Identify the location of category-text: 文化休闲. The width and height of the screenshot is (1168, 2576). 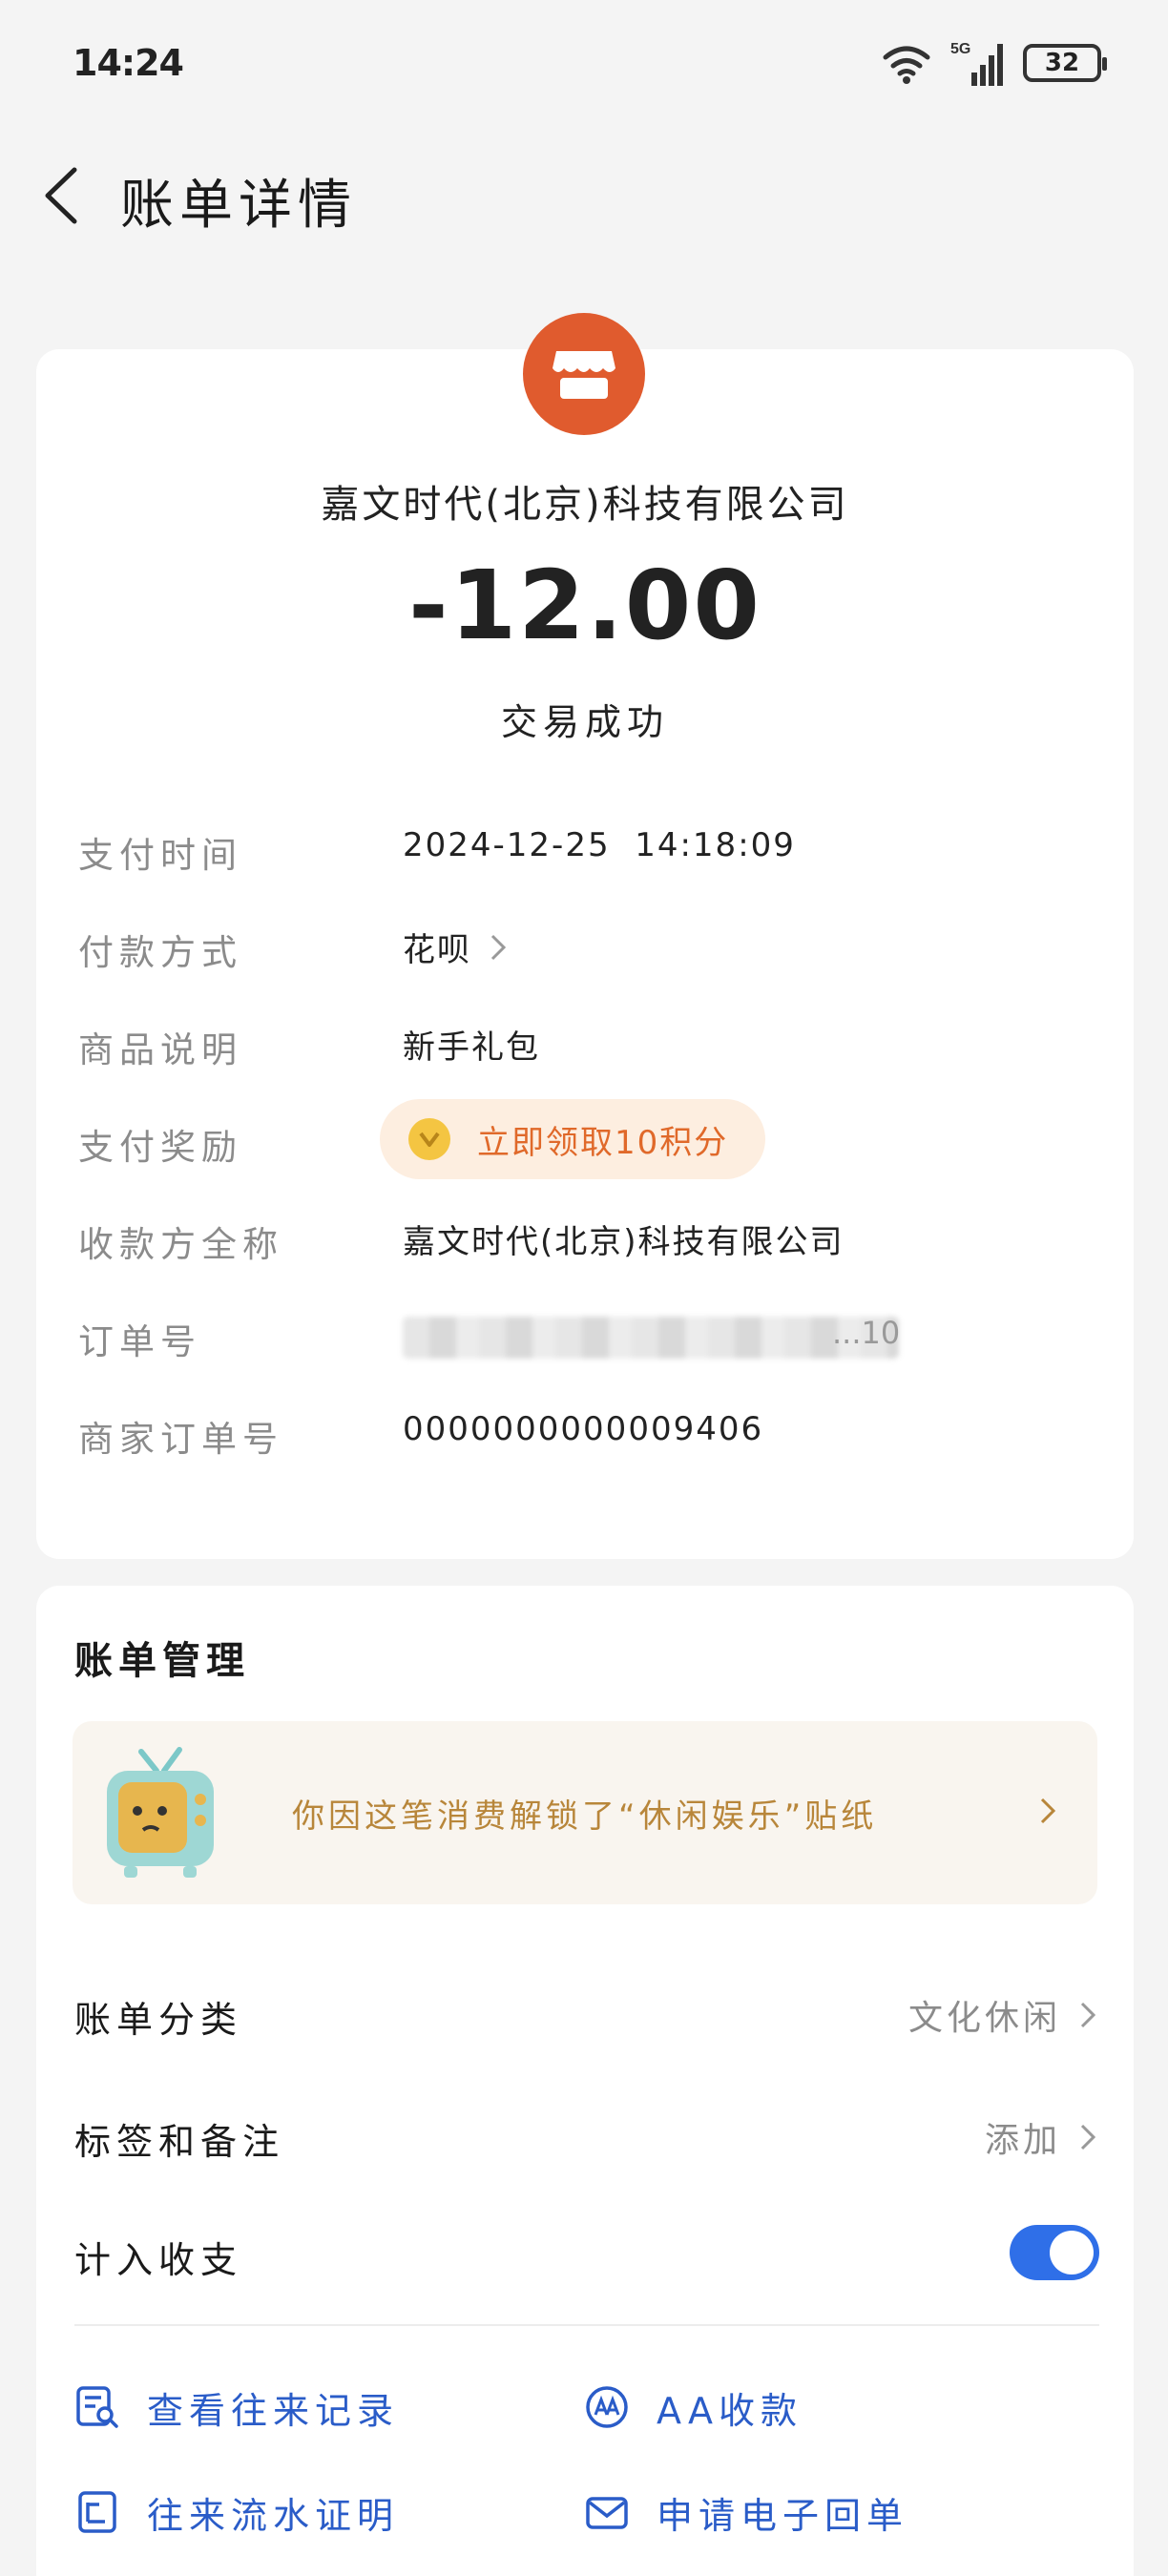
(984, 2018).